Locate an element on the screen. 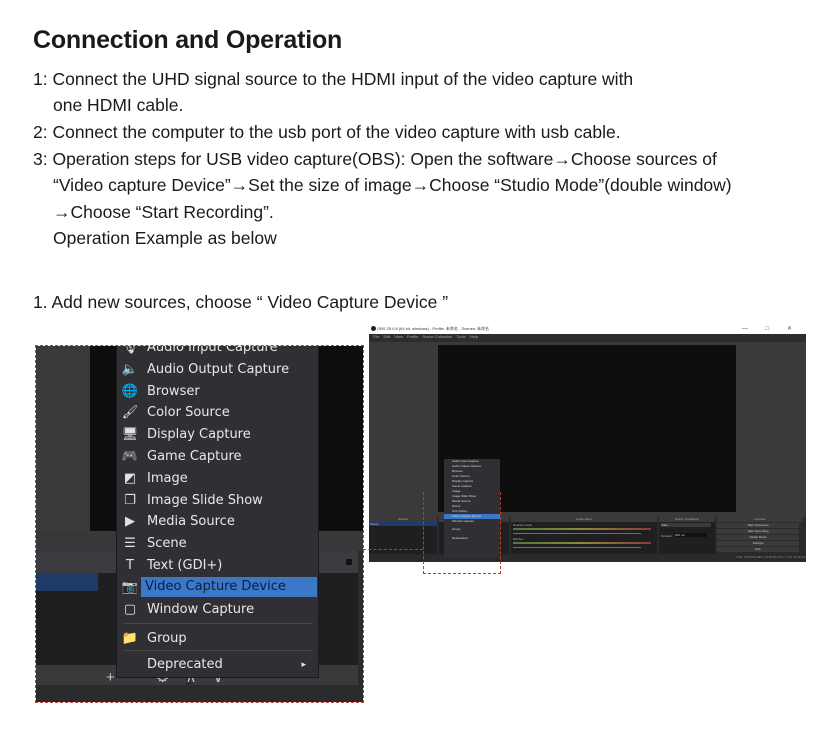 This screenshot has height=737, width=832. duration-input: 300 ms is located at coordinates (691, 535).